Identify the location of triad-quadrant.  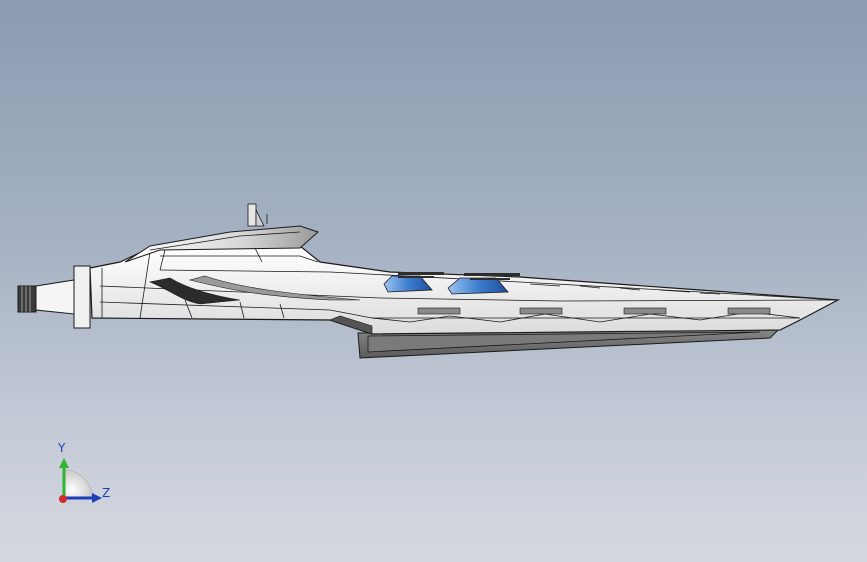
(78, 484).